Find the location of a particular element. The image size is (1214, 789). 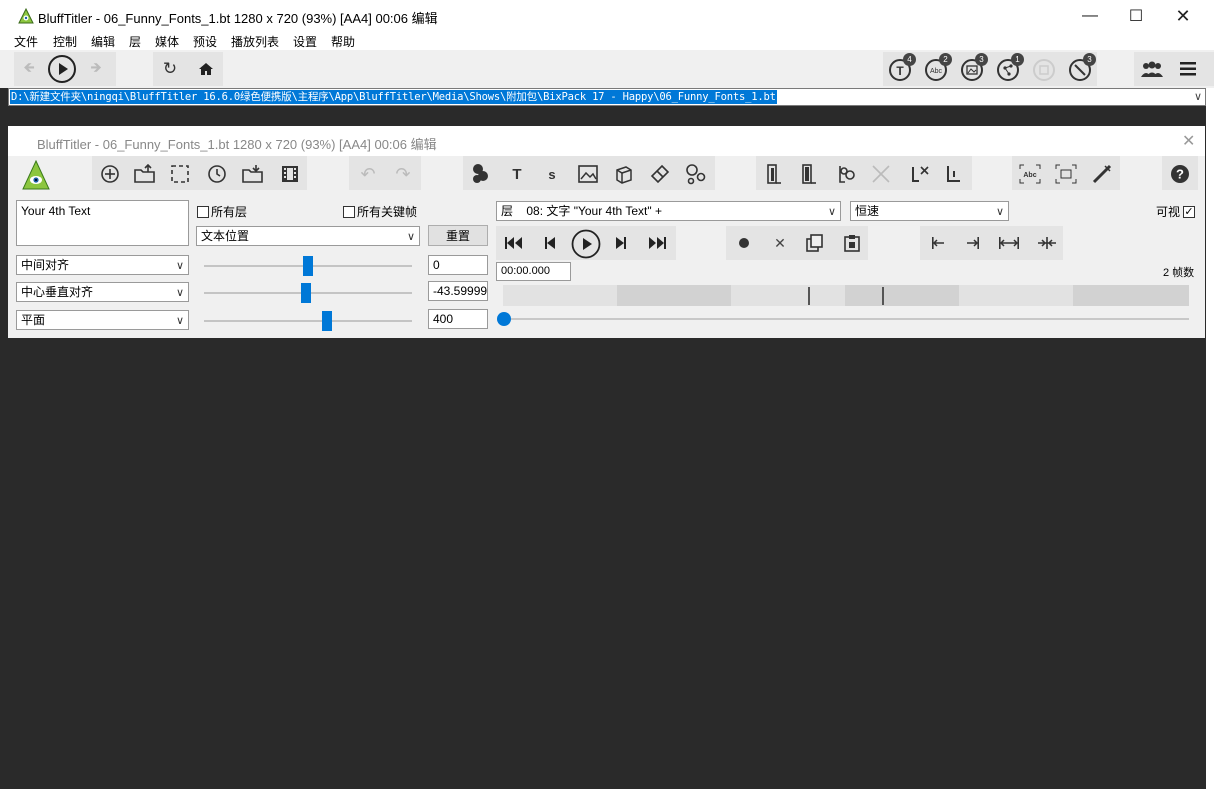

range-start-icon is located at coordinates (938, 243).